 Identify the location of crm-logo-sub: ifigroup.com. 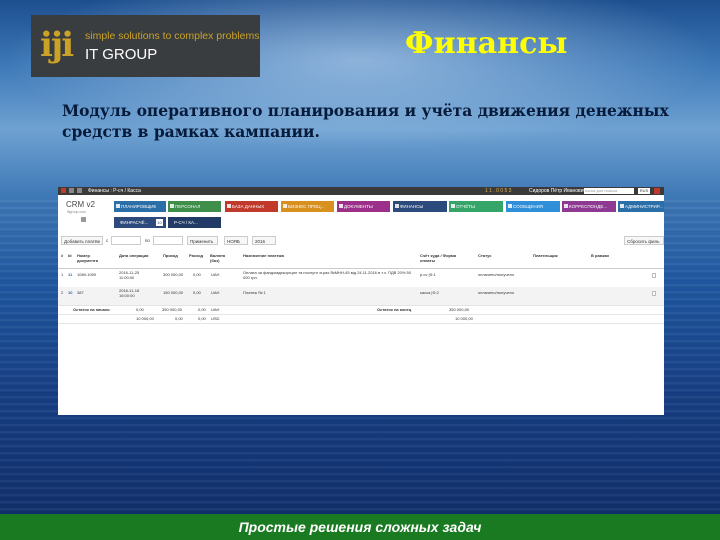
(77, 212).